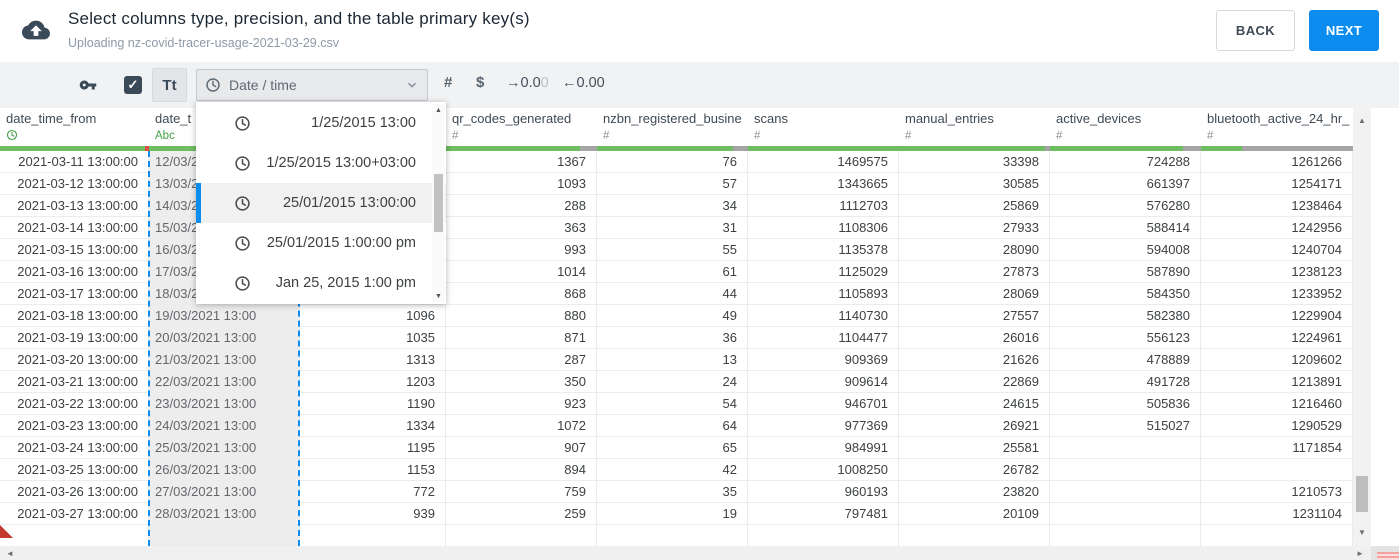 Image resolution: width=1399 pixels, height=560 pixels. I want to click on cell: 1105893, so click(823, 294).